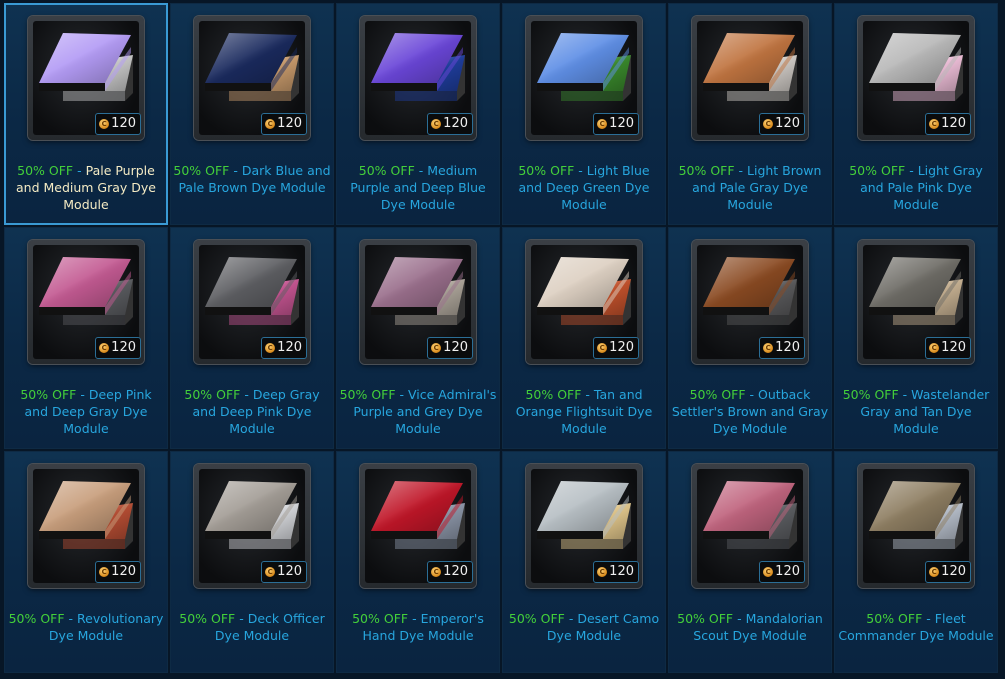 The height and width of the screenshot is (679, 1005). Describe the element at coordinates (252, 627) in the screenshot. I see `product-label: 50% OFF - Deck Officer Dye Module` at that location.